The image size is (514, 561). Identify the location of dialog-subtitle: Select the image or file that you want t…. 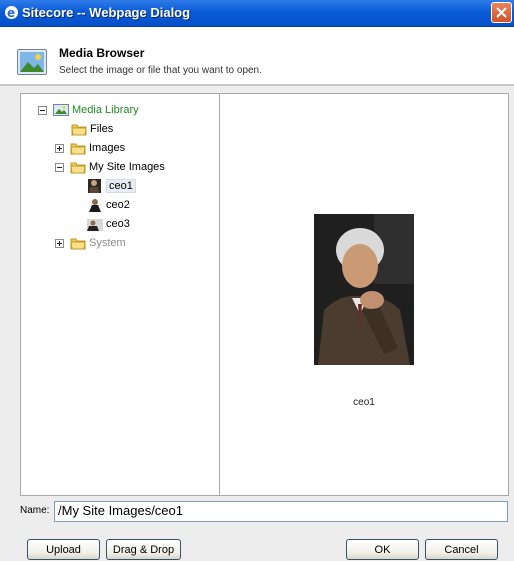
(160, 70).